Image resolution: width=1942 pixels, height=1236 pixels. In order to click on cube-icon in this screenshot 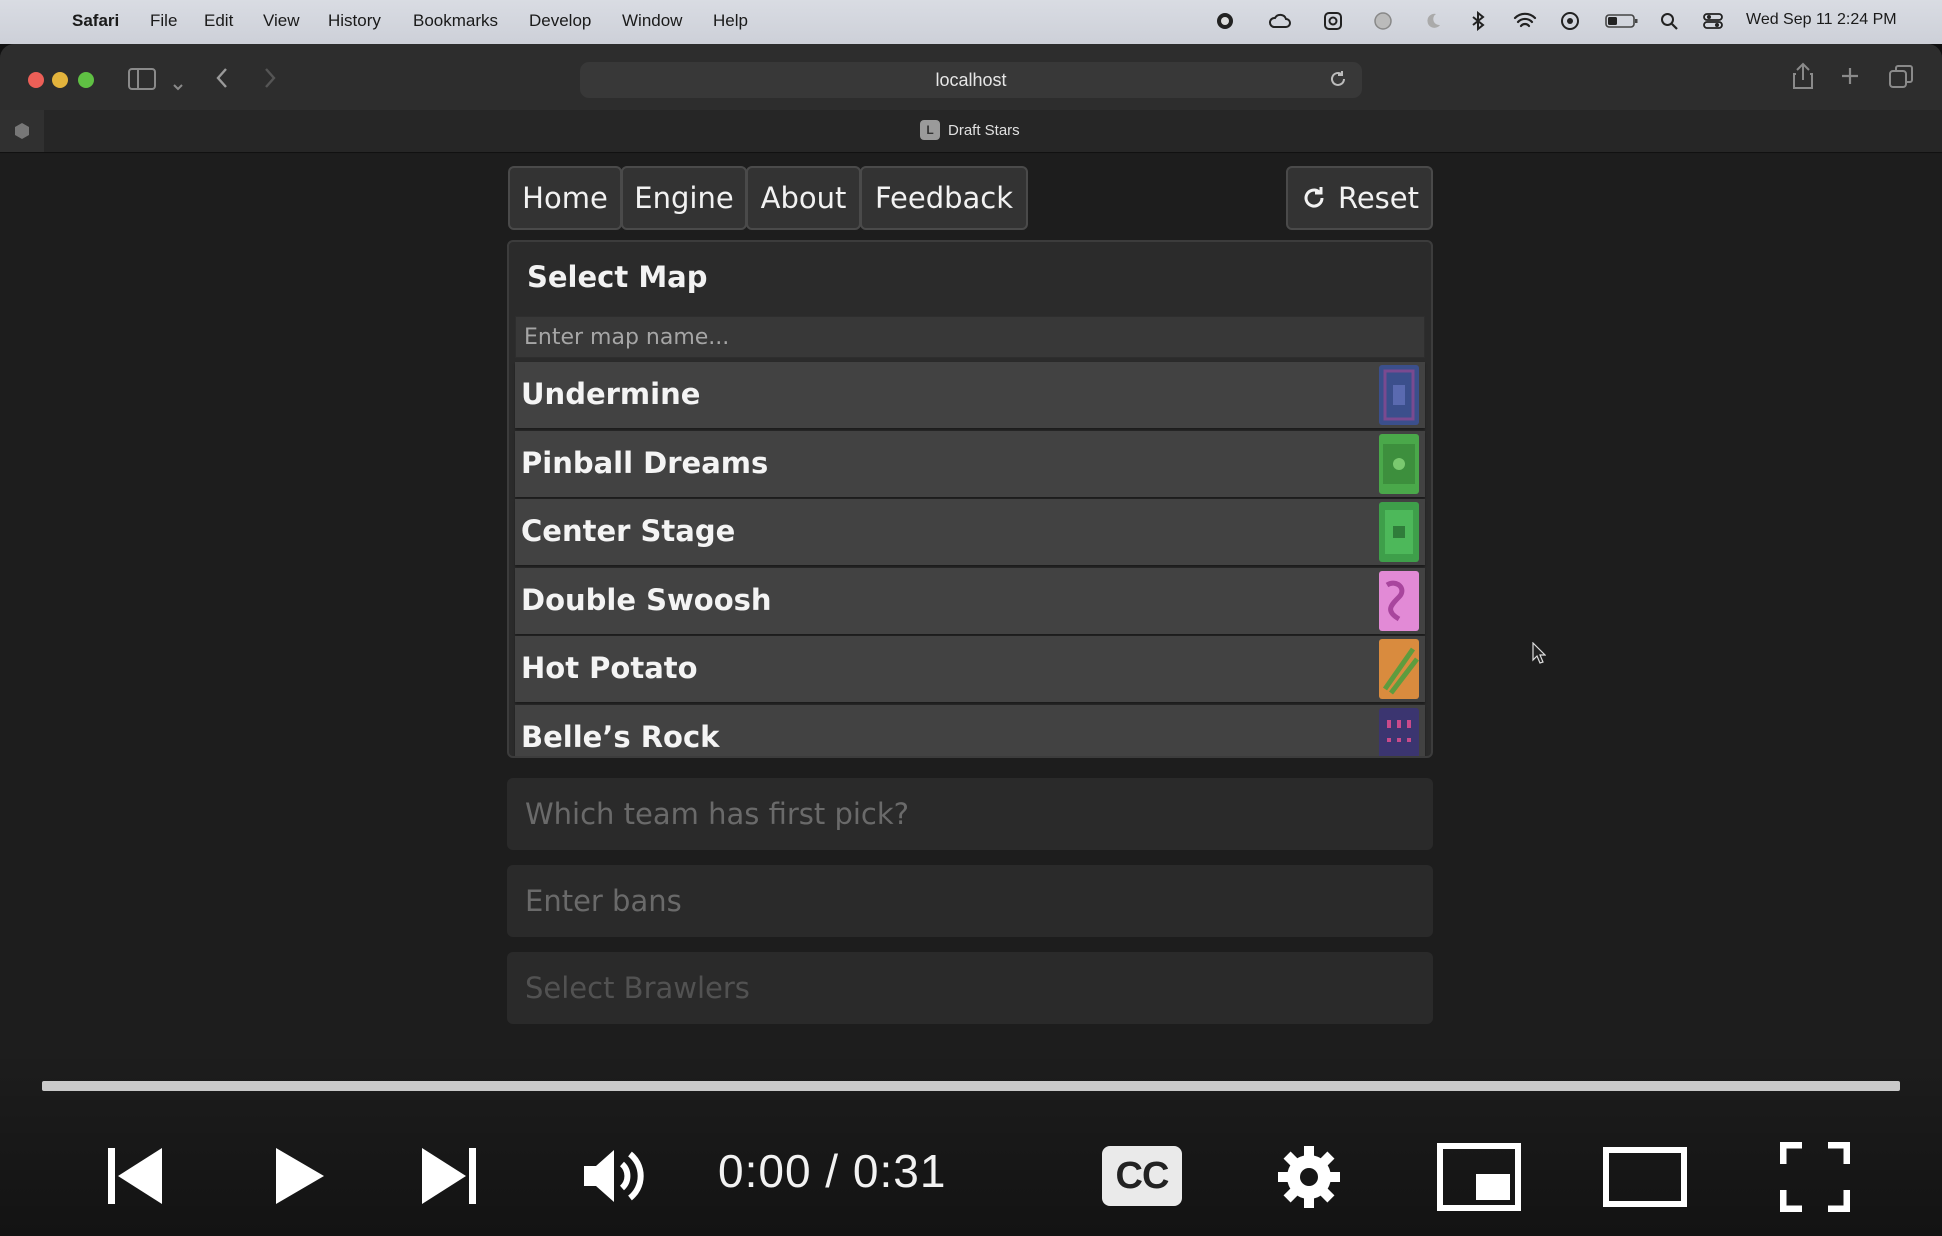, I will do `click(22, 131)`.